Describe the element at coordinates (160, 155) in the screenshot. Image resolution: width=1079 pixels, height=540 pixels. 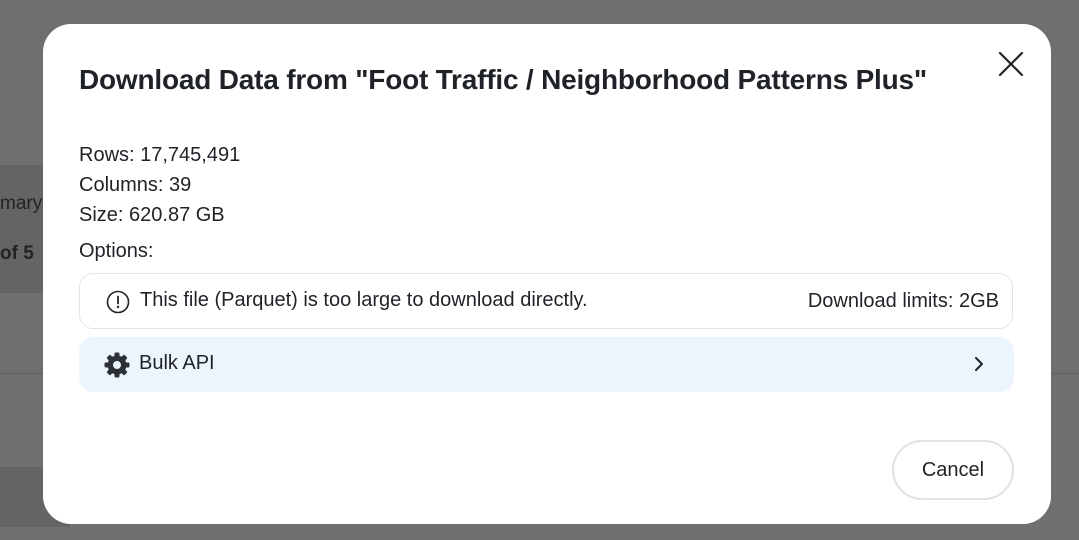
I see `rows-count: Rows: 17,745,491` at that location.